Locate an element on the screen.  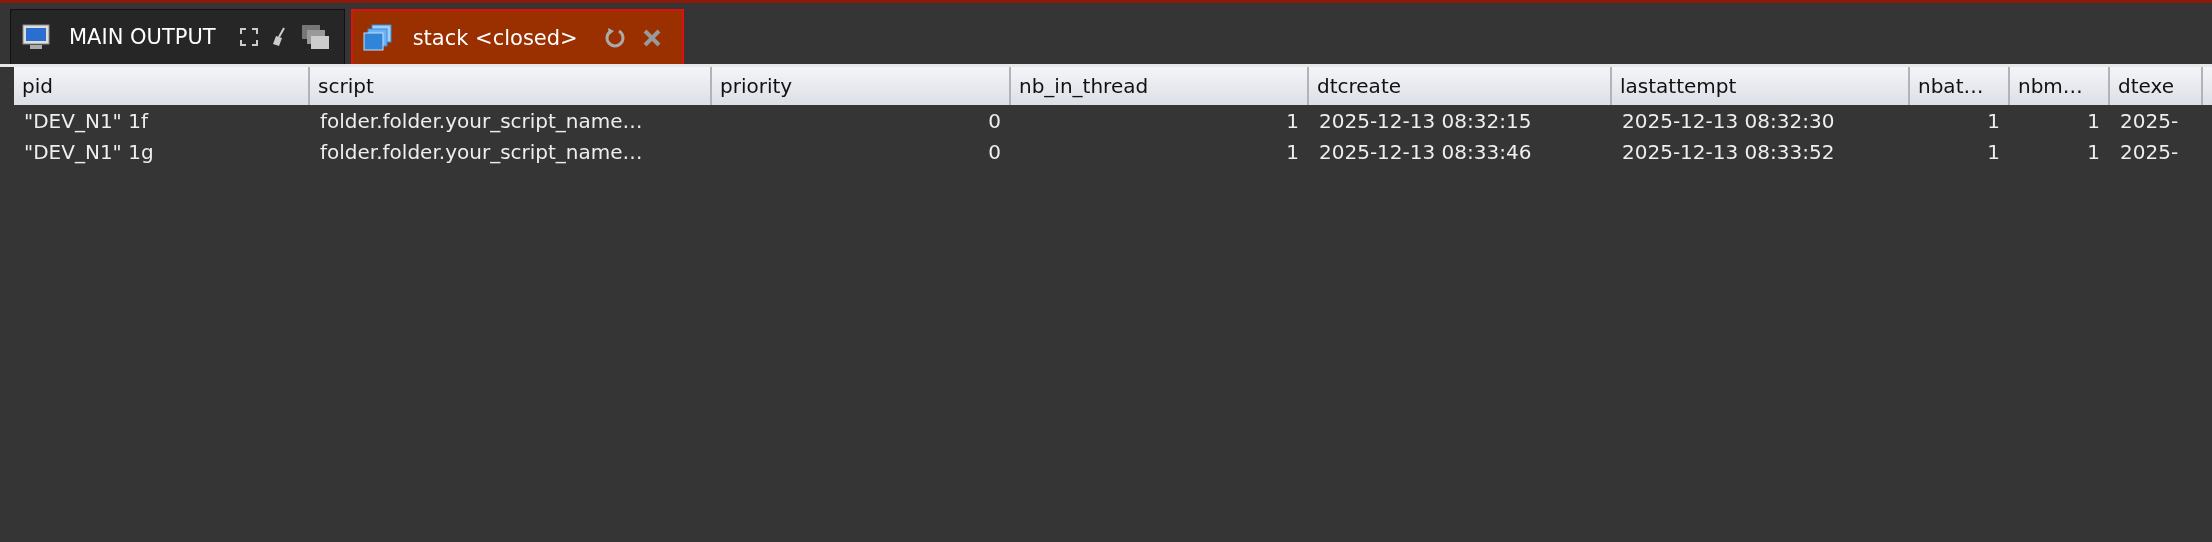
table-cell: "DEV_N1" 1f is located at coordinates (86, 120).